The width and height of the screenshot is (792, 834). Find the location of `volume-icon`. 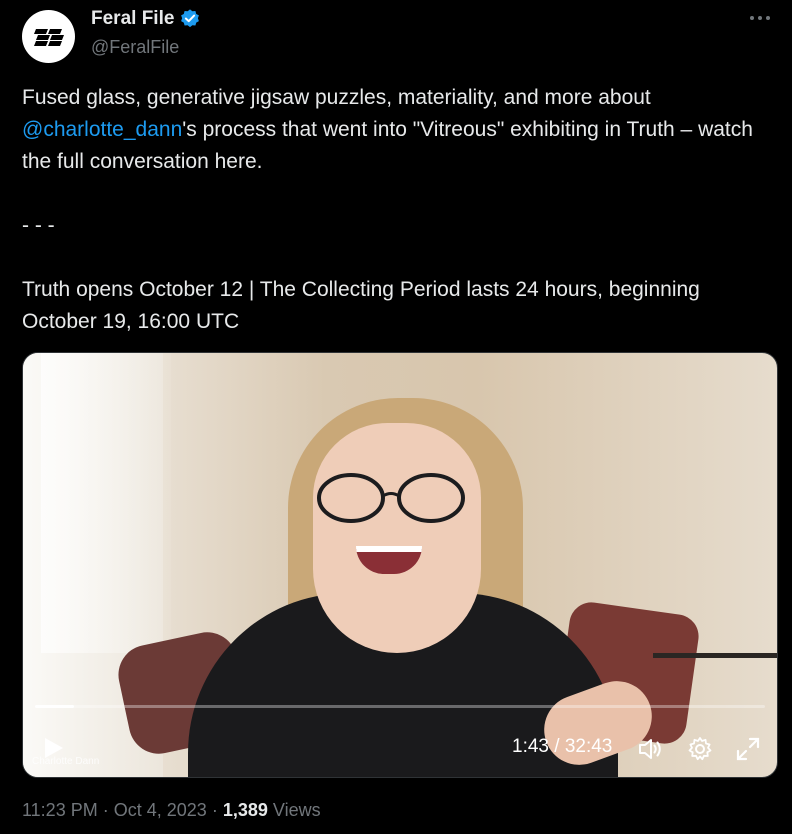

volume-icon is located at coordinates (650, 749).